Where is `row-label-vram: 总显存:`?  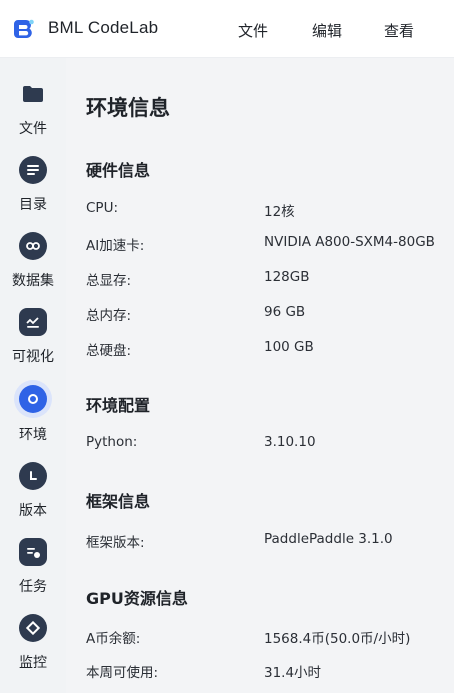
row-label-vram: 总显存: is located at coordinates (109, 281).